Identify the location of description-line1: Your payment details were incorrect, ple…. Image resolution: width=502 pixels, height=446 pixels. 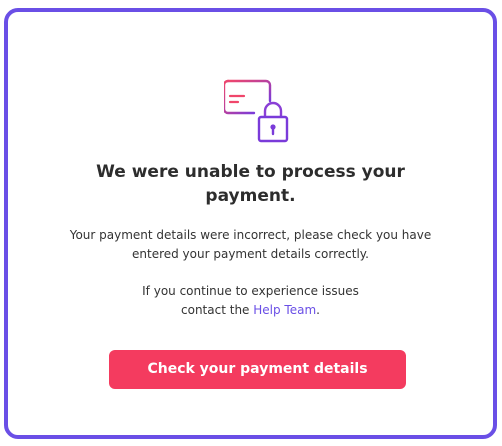
(250, 235).